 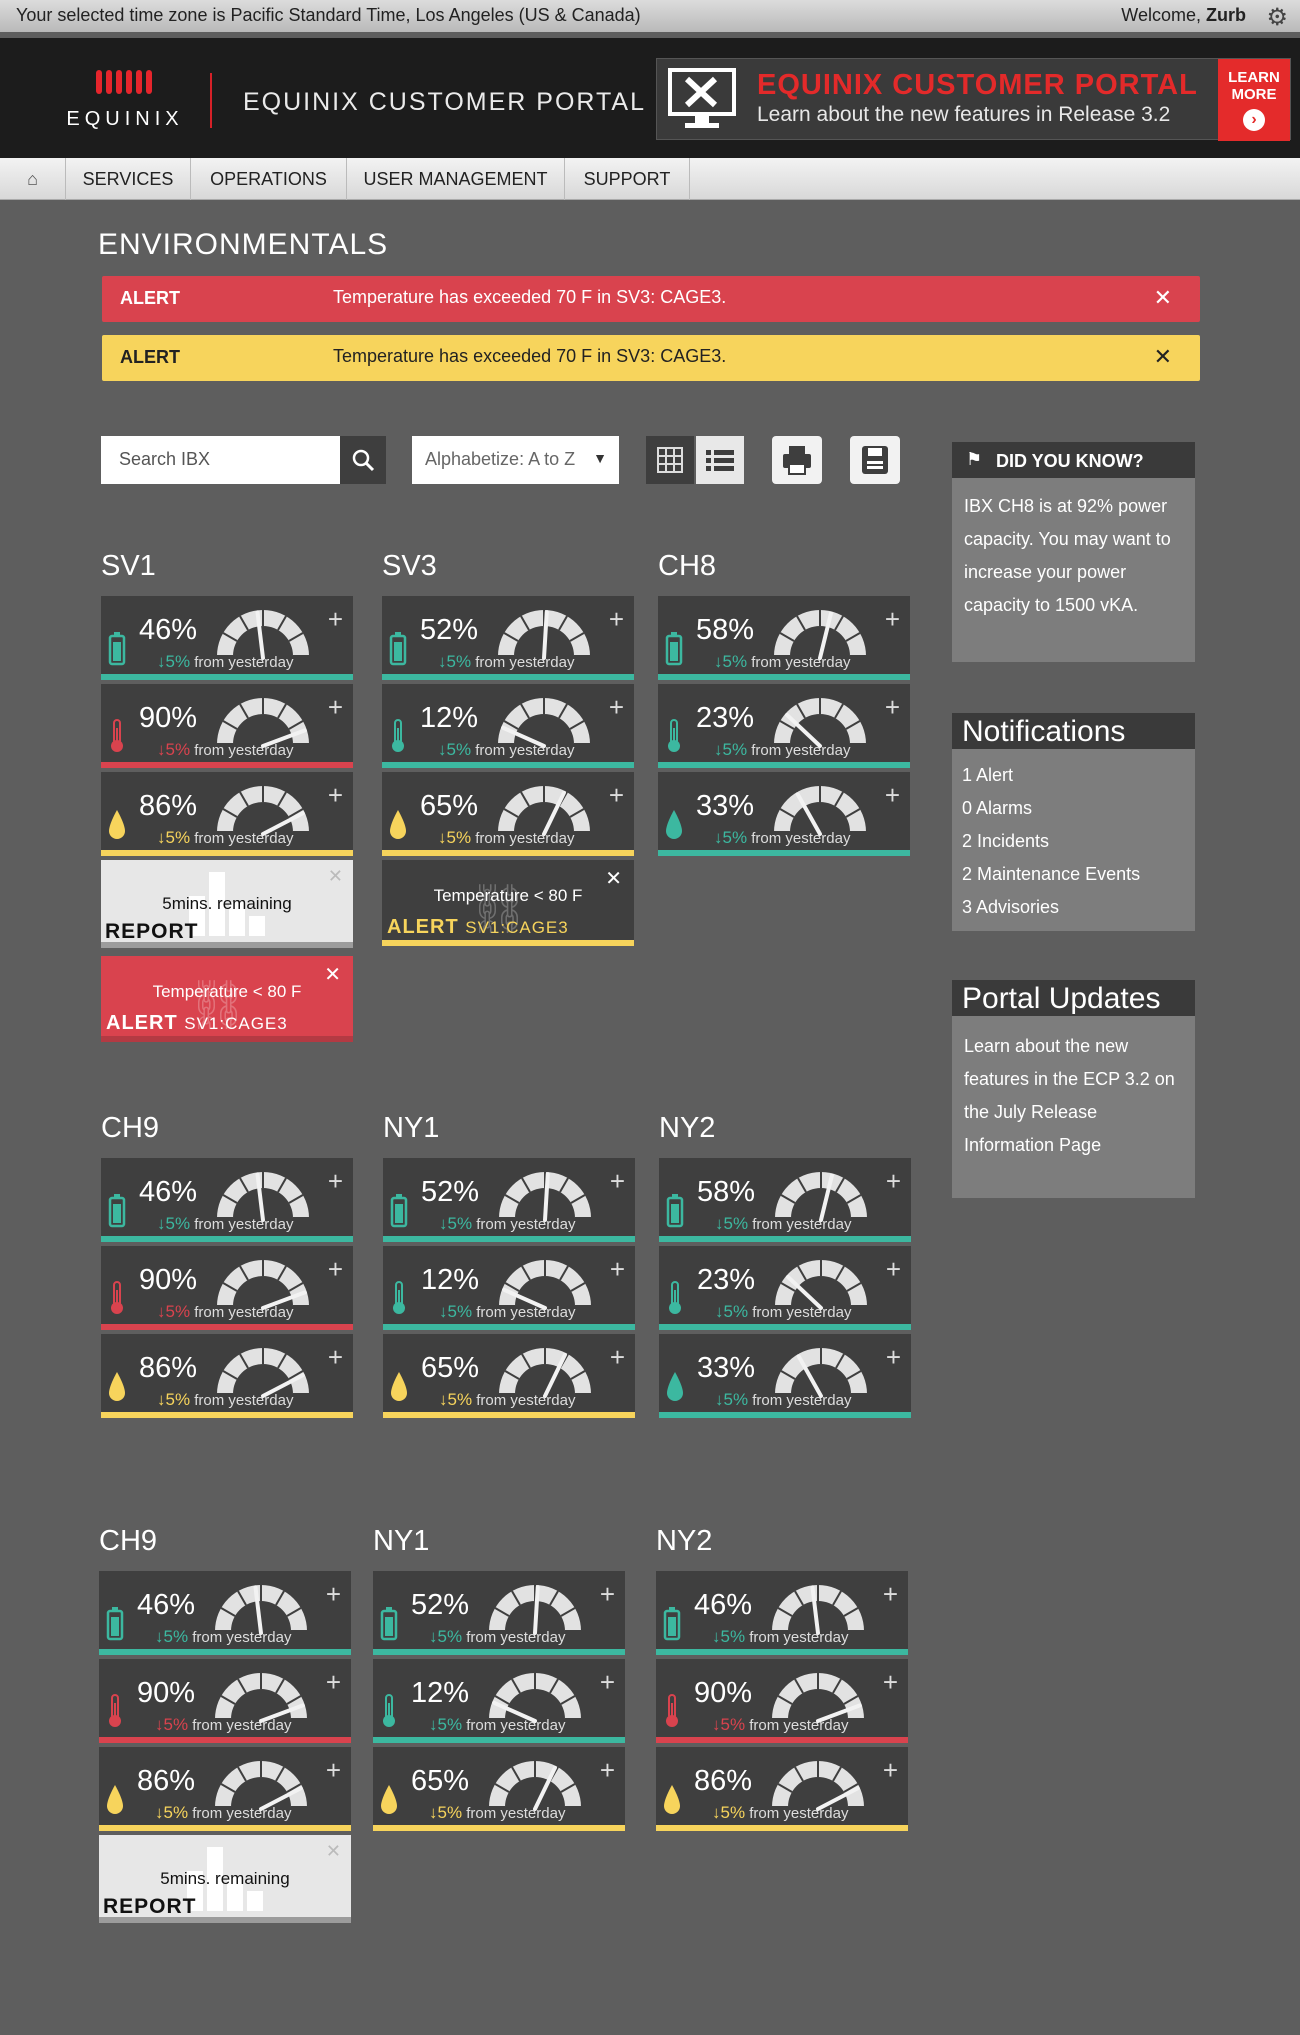 I want to click on nav-operations: OPERATIONS, so click(x=269, y=179).